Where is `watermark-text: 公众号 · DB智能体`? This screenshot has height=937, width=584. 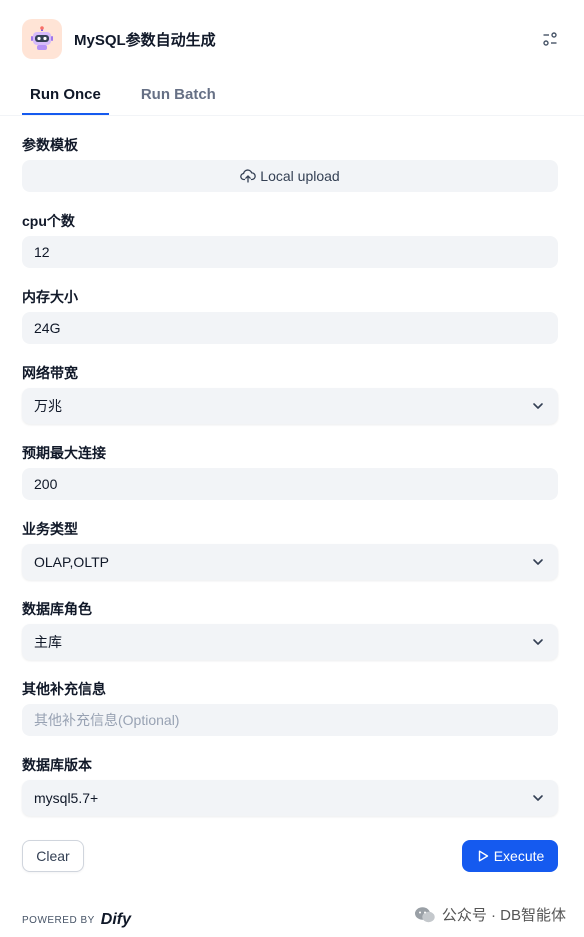 watermark-text: 公众号 · DB智能体 is located at coordinates (503, 915).